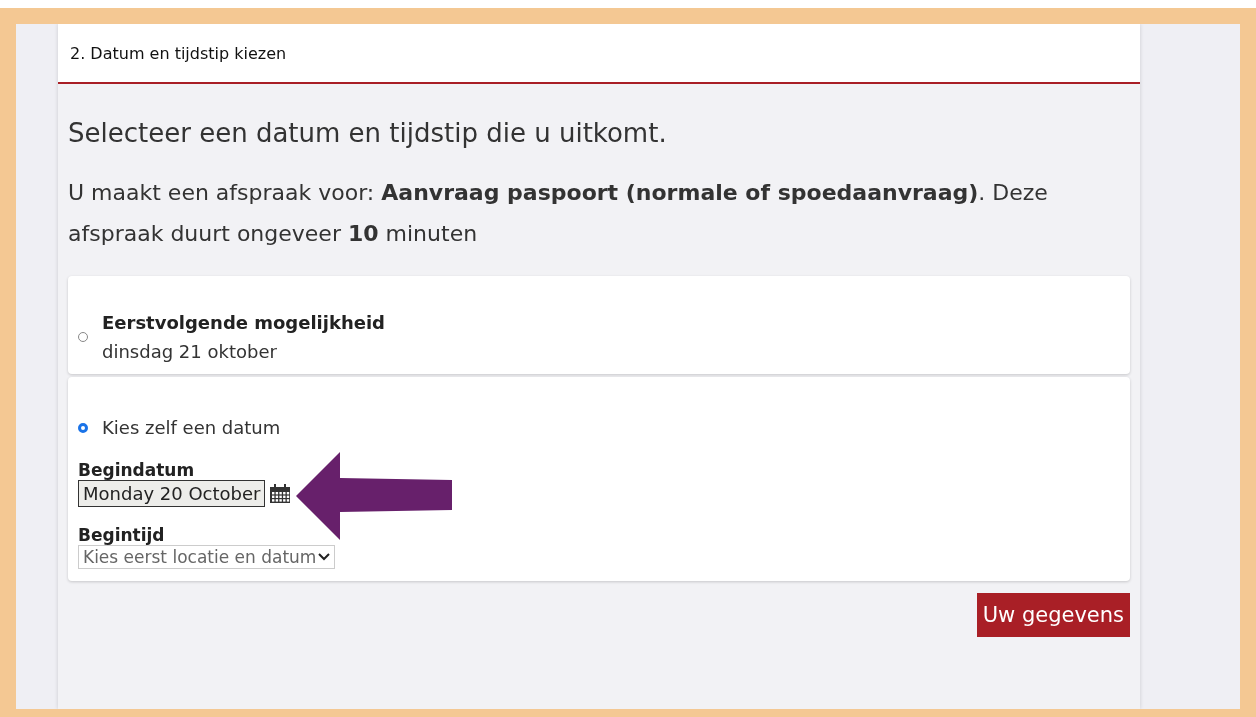 The width and height of the screenshot is (1256, 717). What do you see at coordinates (1053, 615) in the screenshot?
I see `next-button: Uw gegevens` at bounding box center [1053, 615].